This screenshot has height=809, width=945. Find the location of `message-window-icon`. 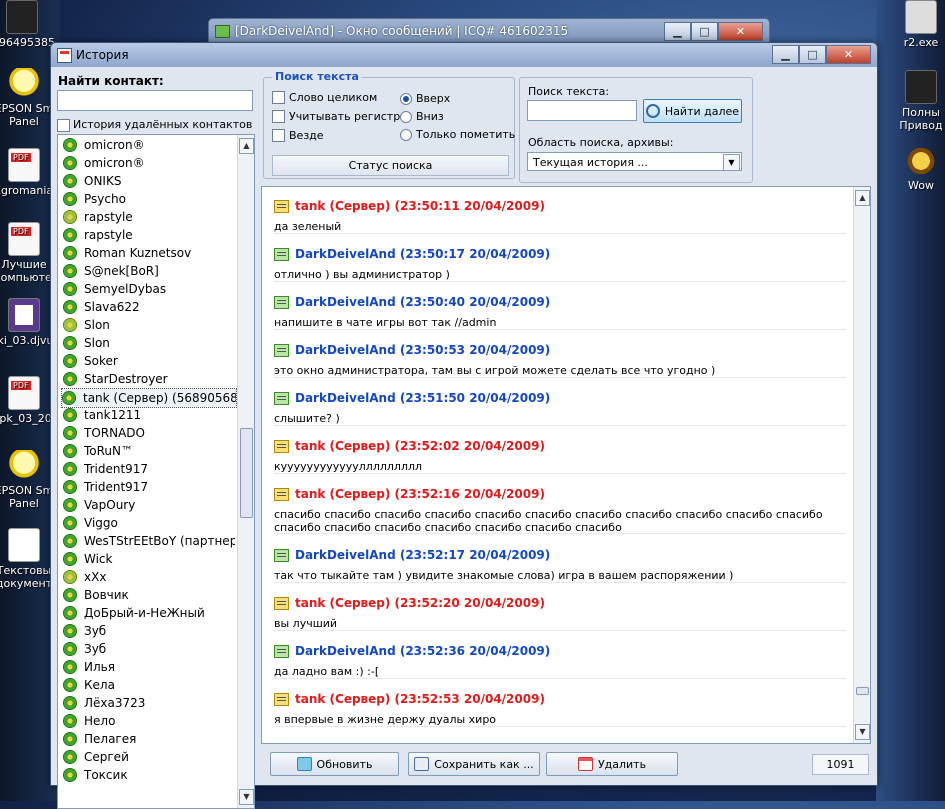

message-window-icon is located at coordinates (222, 31).